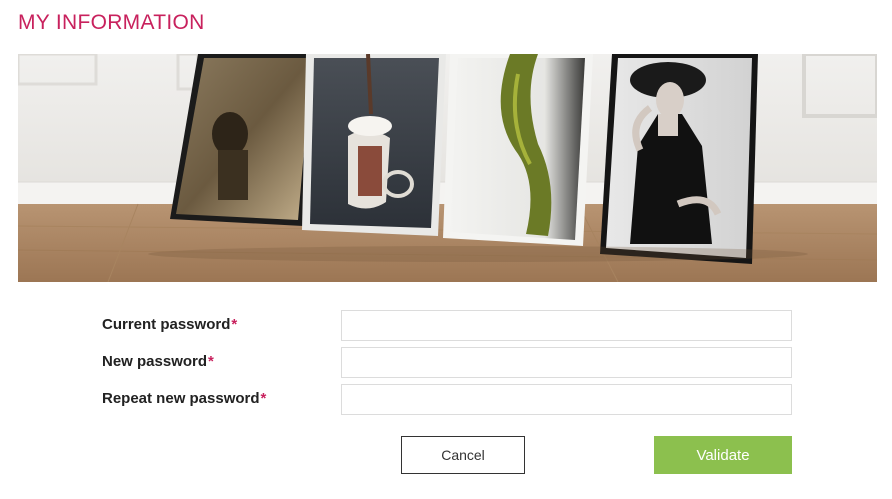  What do you see at coordinates (170, 324) in the screenshot?
I see `current-password-label: Current password*` at bounding box center [170, 324].